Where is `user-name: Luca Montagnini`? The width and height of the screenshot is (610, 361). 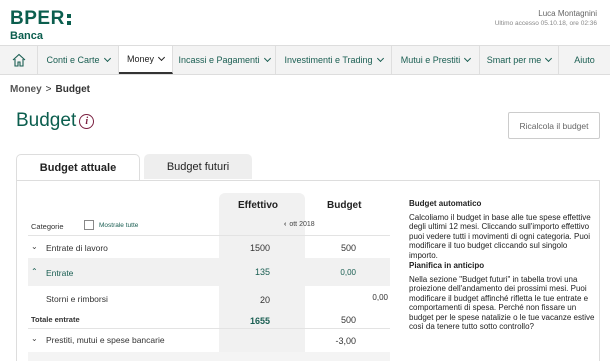 user-name: Luca Montagnini is located at coordinates (546, 13).